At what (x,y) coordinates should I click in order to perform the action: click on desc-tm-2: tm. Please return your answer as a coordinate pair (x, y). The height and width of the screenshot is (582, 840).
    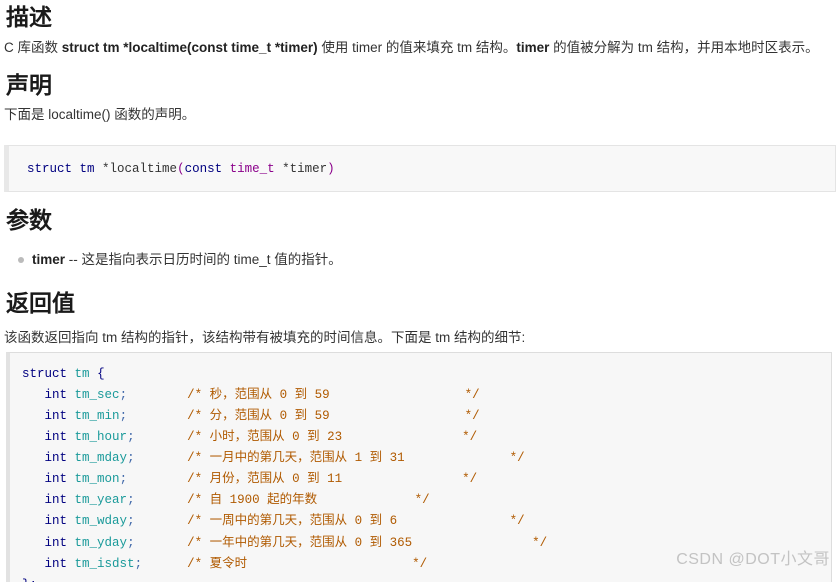
    Looking at the image, I should click on (645, 47).